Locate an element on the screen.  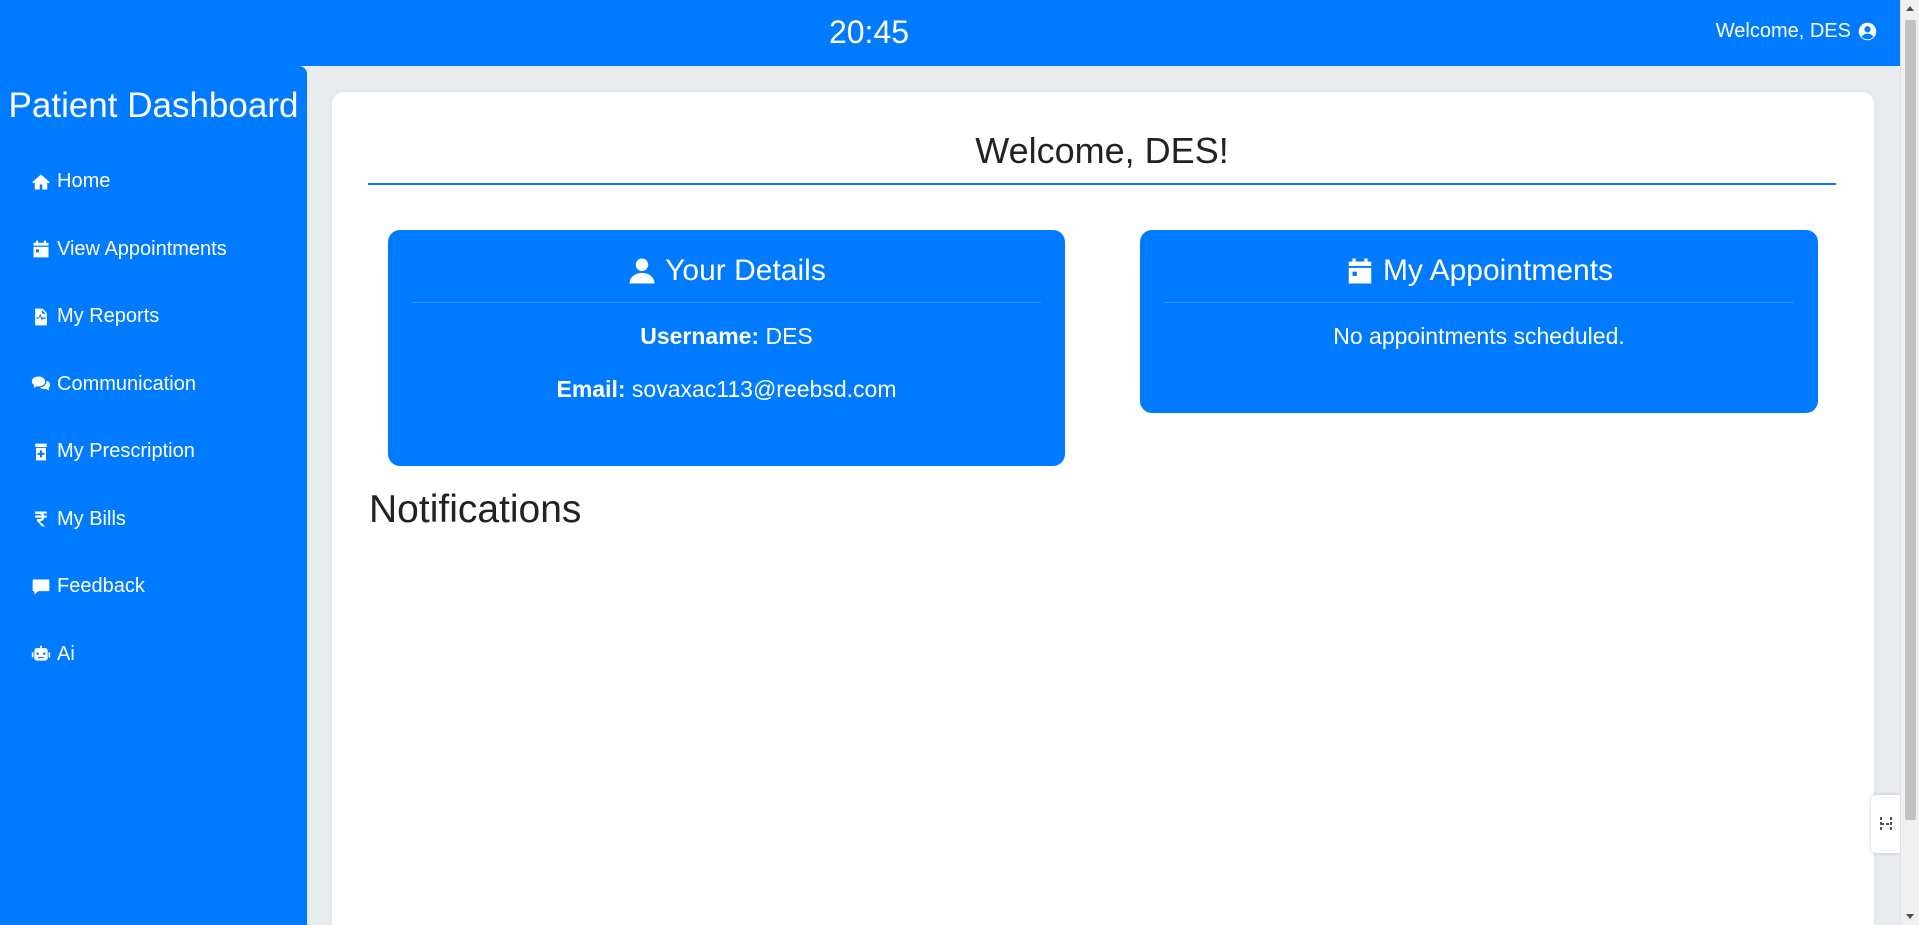
top-bar: 20:45 Welcome, DES is located at coordinates (950, 33).